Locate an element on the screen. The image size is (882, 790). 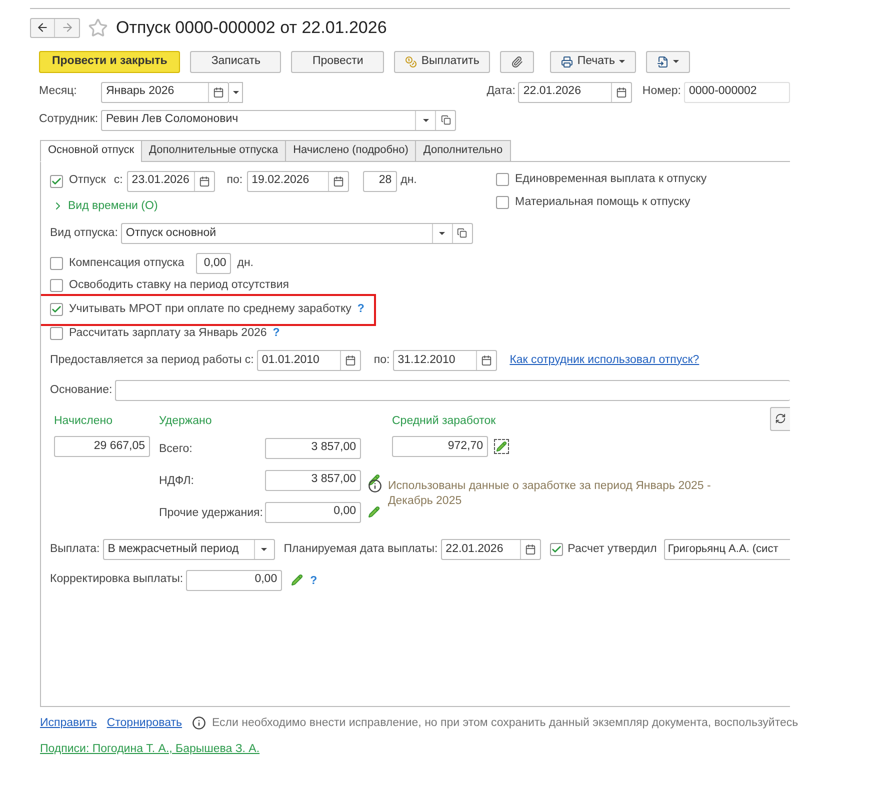
correction-field: 0,00 is located at coordinates (234, 580).